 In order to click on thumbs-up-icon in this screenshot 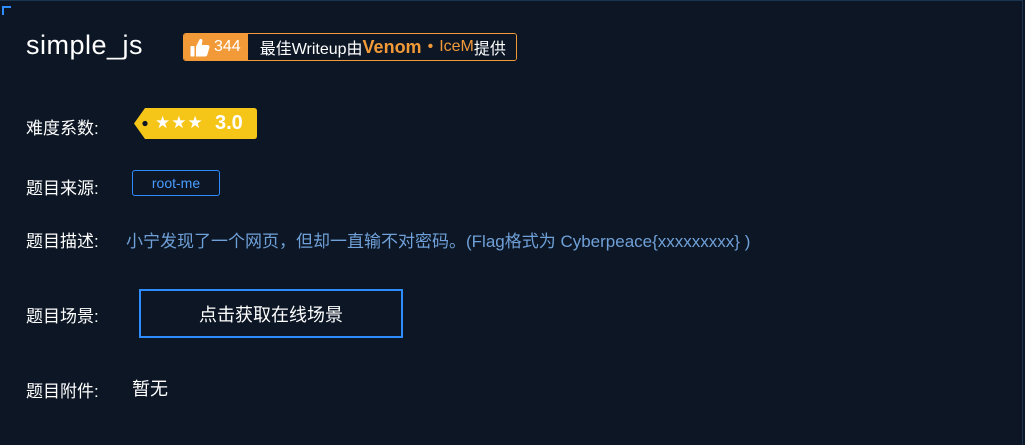, I will do `click(200, 47)`.